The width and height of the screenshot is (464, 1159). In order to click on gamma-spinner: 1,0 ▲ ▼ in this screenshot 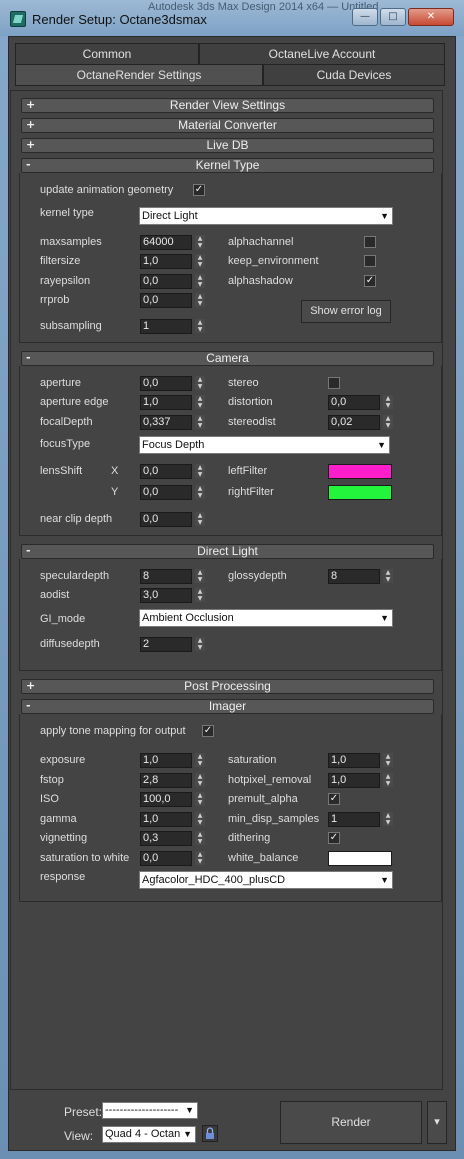, I will do `click(173, 819)`.